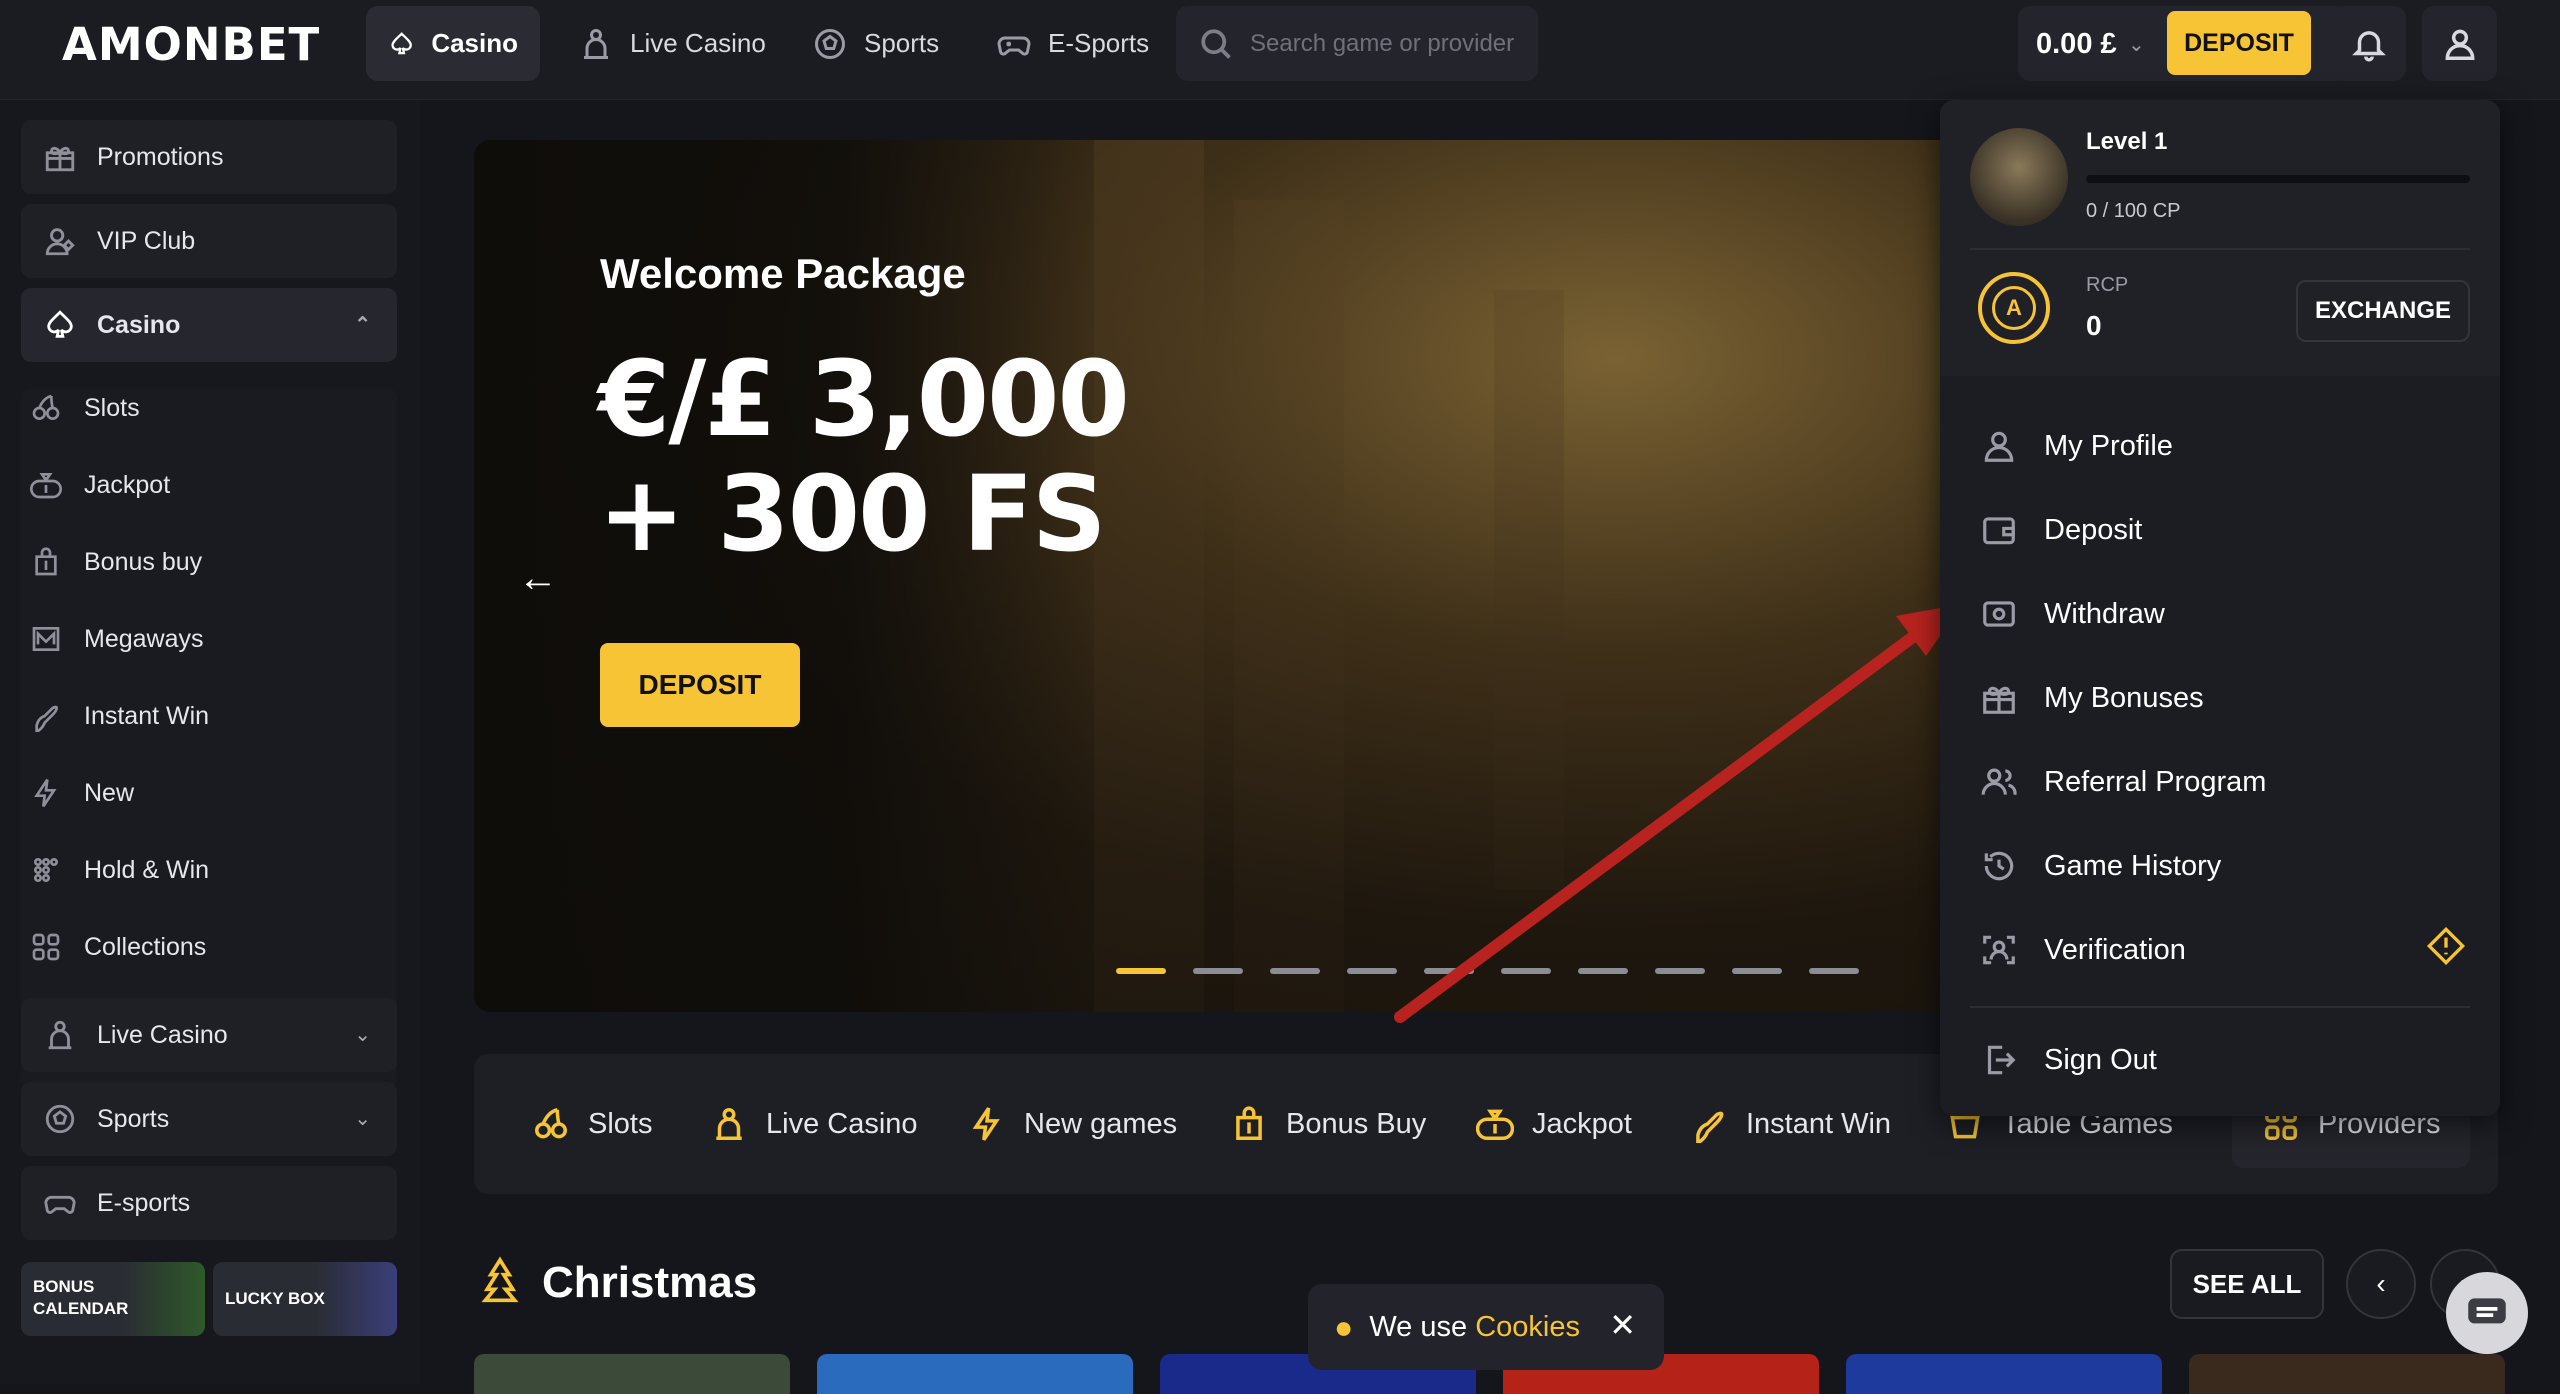  What do you see at coordinates (2127, 141) in the screenshot?
I see `level-label: Level 1` at bounding box center [2127, 141].